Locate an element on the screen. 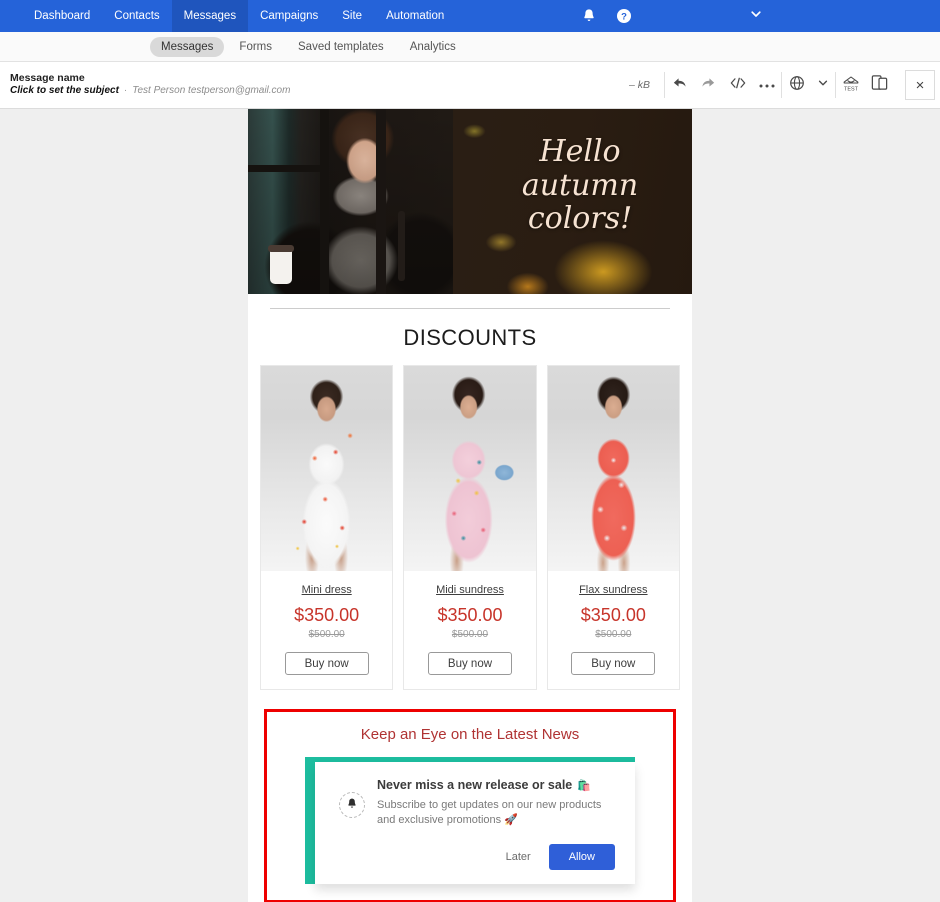  tab-messages: Messages is located at coordinates (187, 46).